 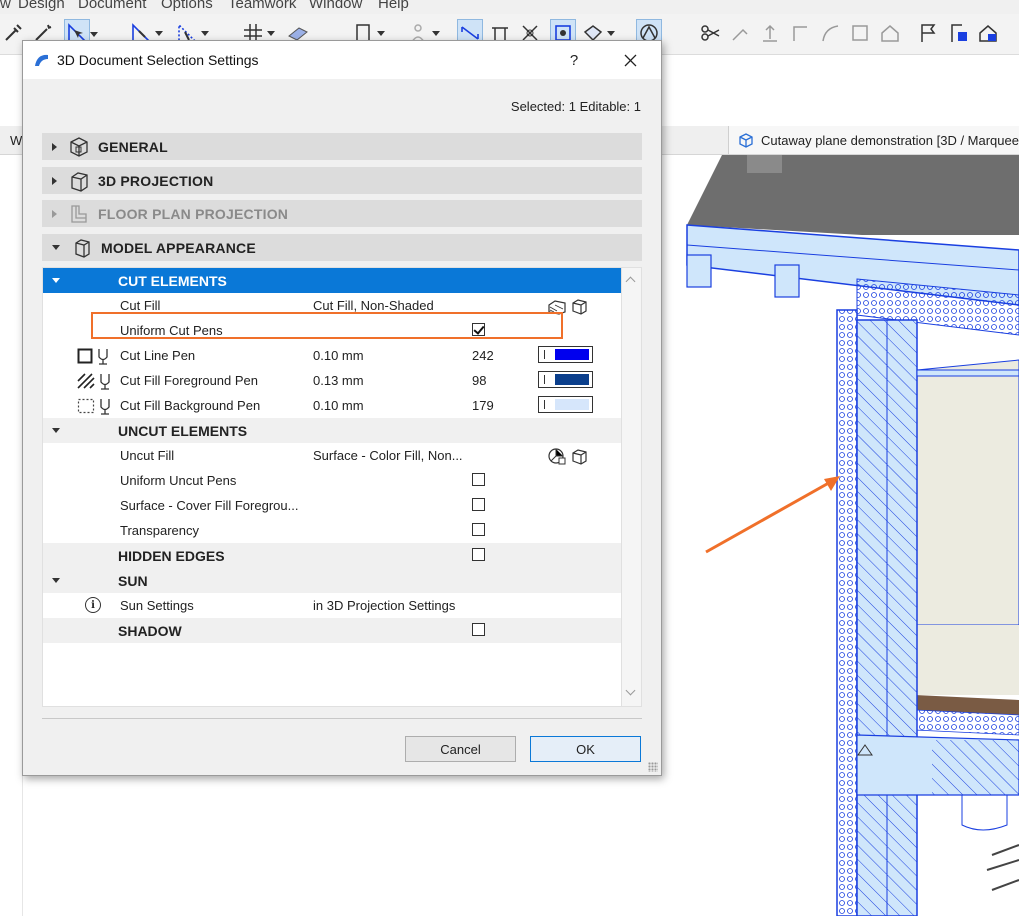 I want to click on cut-line-pen-swatch, so click(x=565, y=354).